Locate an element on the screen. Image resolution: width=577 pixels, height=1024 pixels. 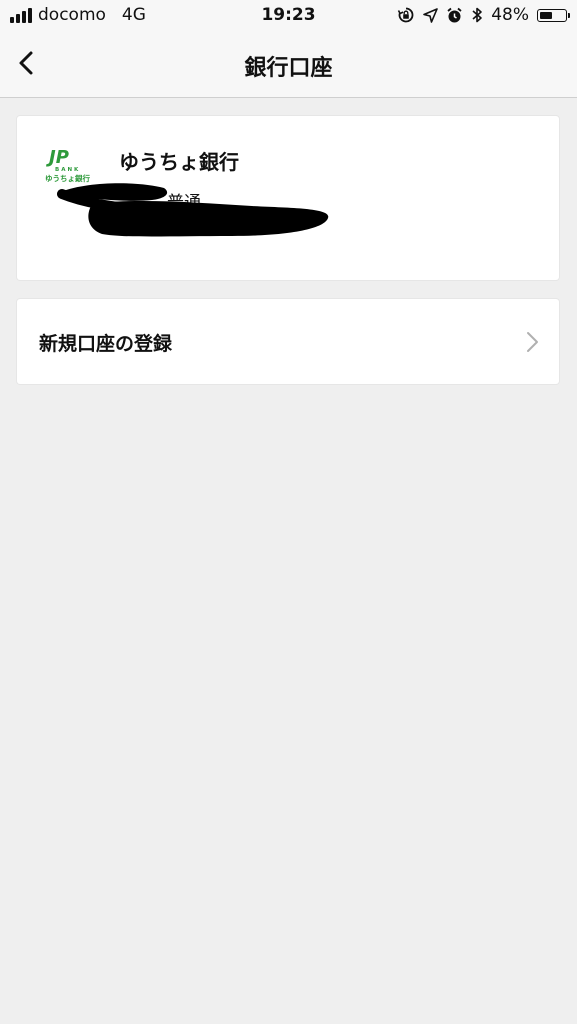
register-new-account-row: 新規口座の登録 is located at coordinates (288, 341).